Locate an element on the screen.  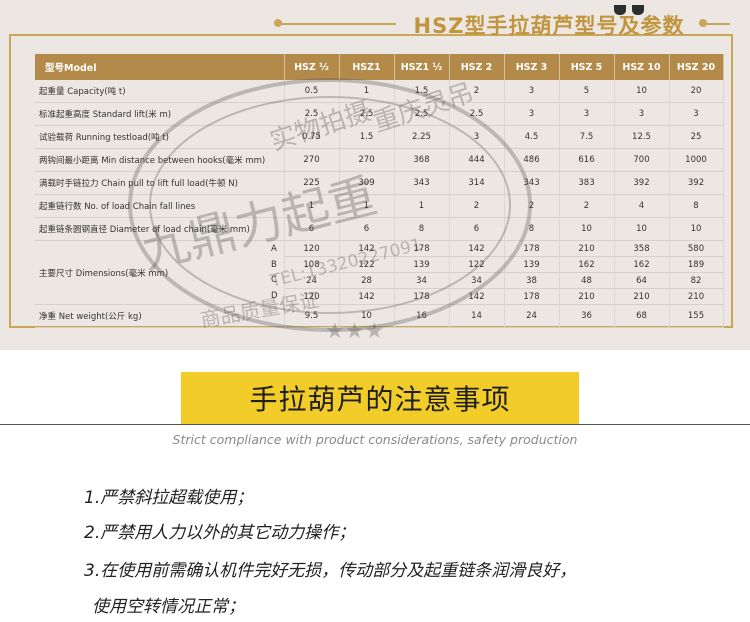
title-line-right is located at coordinates (717, 24).